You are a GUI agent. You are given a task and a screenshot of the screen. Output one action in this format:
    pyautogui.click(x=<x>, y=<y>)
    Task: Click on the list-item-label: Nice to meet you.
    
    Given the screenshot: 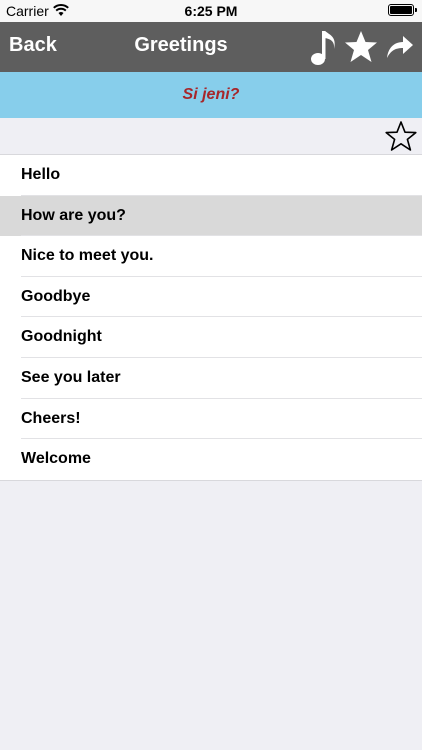 What is the action you would take?
    pyautogui.click(x=87, y=256)
    